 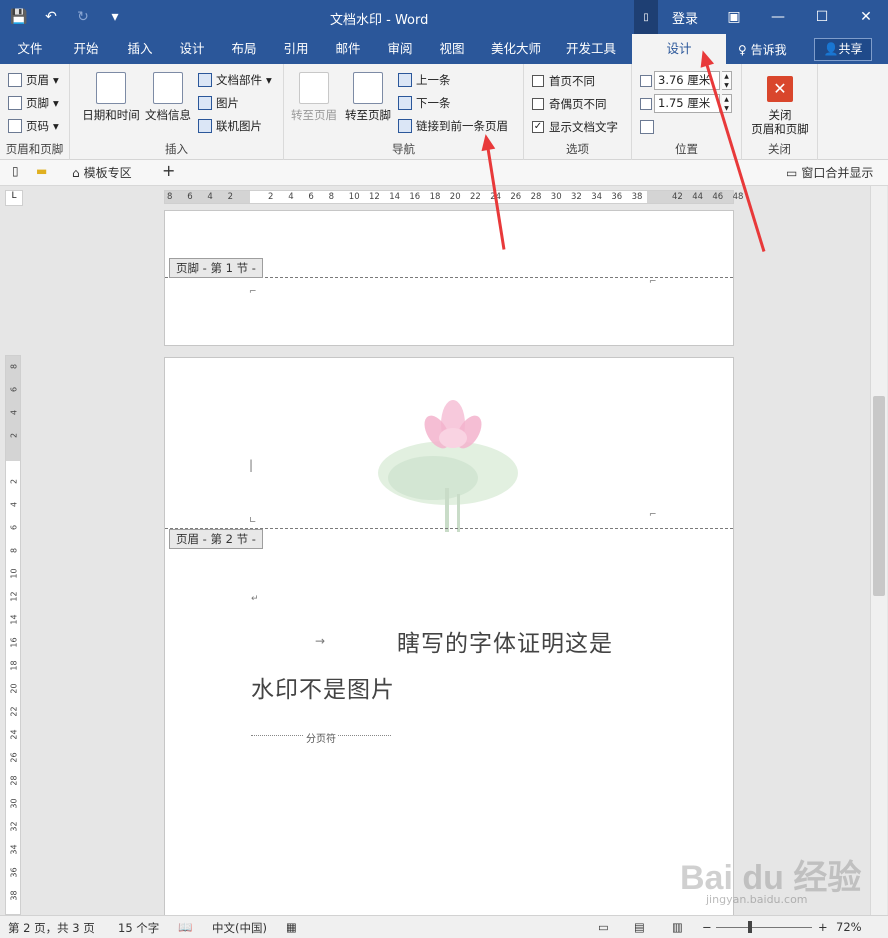 What do you see at coordinates (235, 80) in the screenshot?
I see `quick-parts-button: 文档部件 ▾` at bounding box center [235, 80].